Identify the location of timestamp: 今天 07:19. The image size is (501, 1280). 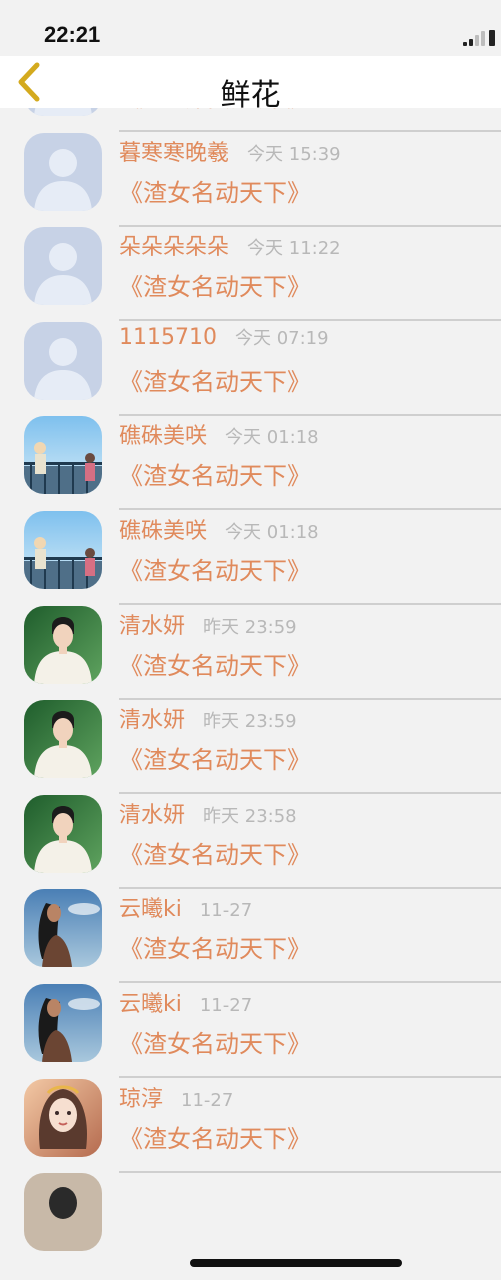
(281, 338).